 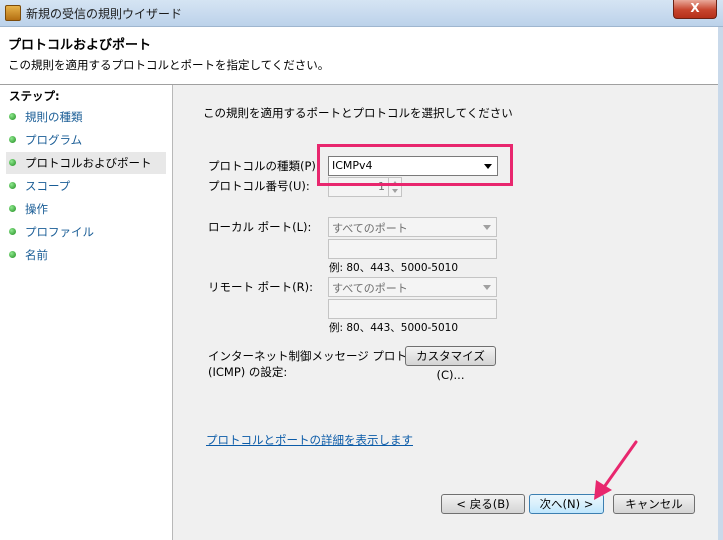 What do you see at coordinates (264, 166) in the screenshot?
I see `protocol-type-label: プロトコルの種類(P):` at bounding box center [264, 166].